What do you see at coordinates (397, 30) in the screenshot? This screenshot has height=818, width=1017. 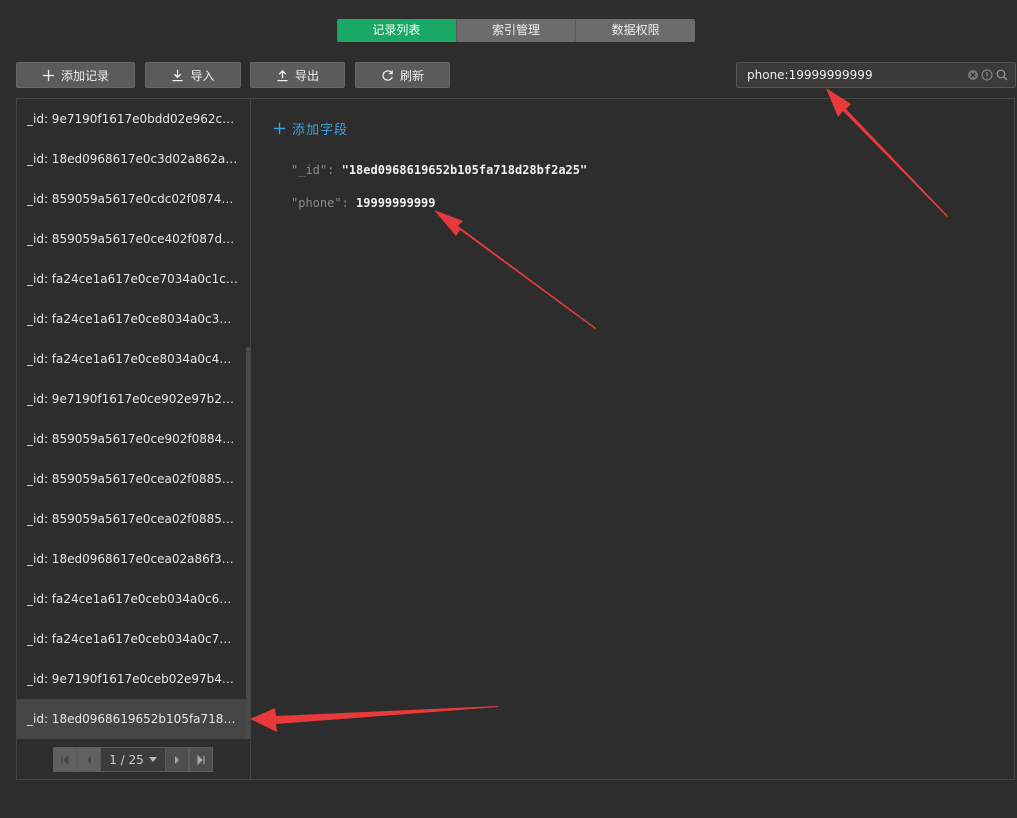 I see `tab-record-list: 记录列表` at bounding box center [397, 30].